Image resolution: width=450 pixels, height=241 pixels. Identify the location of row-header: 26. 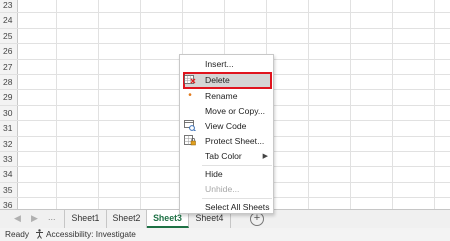
(9, 51).